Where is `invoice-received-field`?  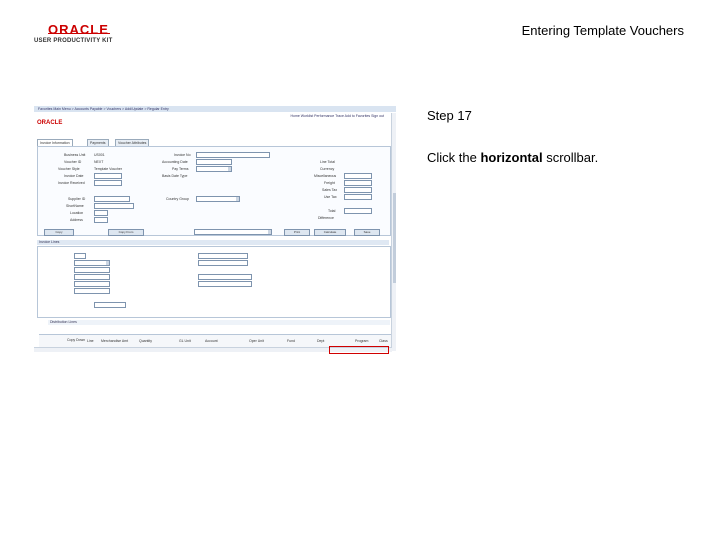
invoice-received-field is located at coordinates (108, 183).